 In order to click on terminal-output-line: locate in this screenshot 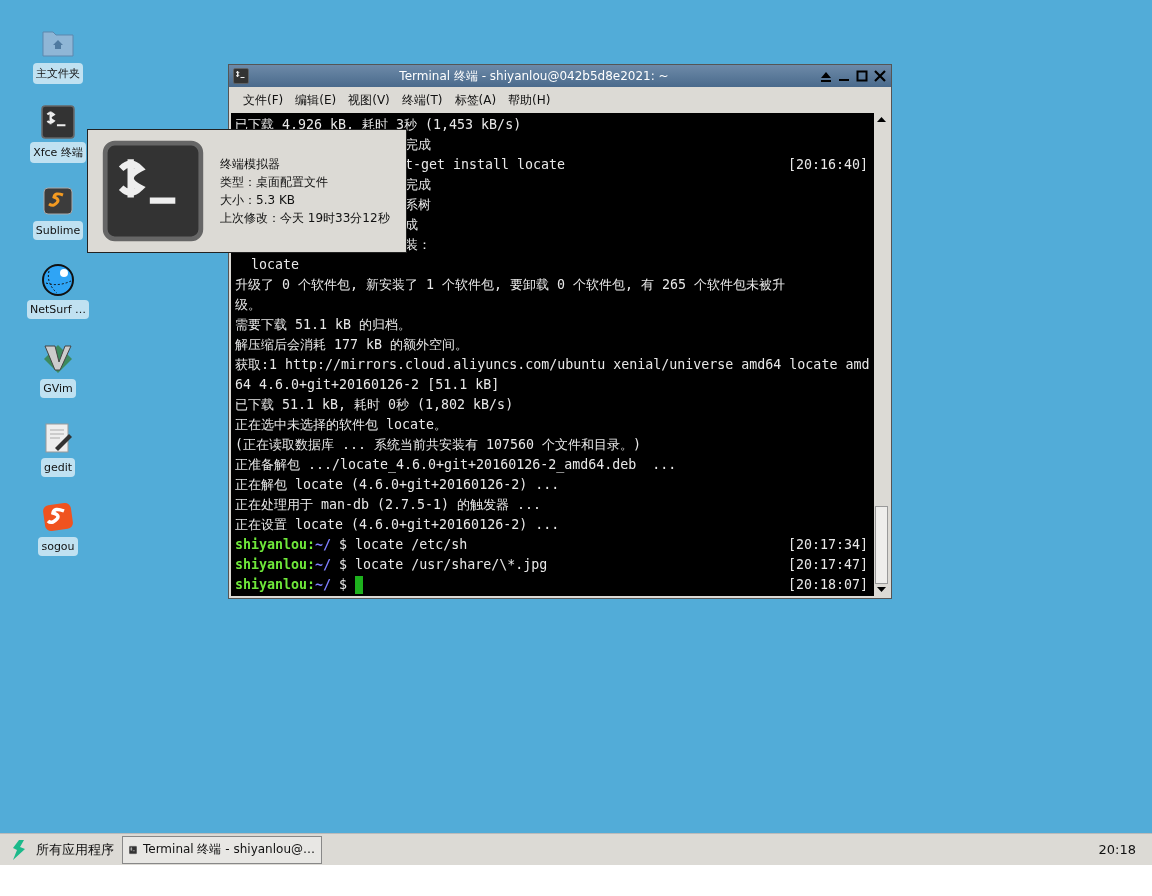, I will do `click(275, 265)`.